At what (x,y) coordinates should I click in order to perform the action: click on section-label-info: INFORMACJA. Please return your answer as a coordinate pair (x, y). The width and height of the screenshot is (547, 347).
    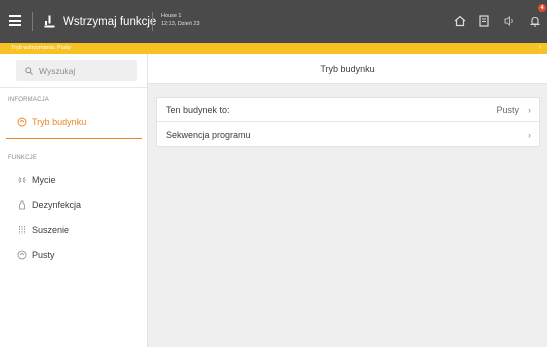
    Looking at the image, I should click on (28, 100).